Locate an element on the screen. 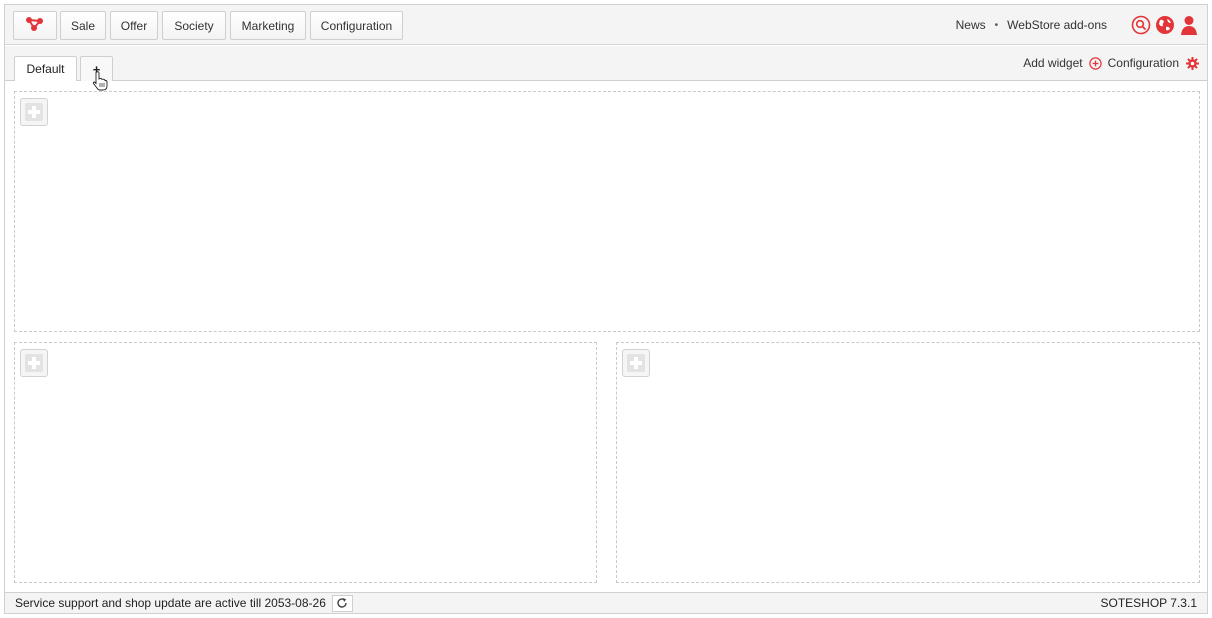 The width and height of the screenshot is (1212, 618). nav-society-button: Society is located at coordinates (194, 25).